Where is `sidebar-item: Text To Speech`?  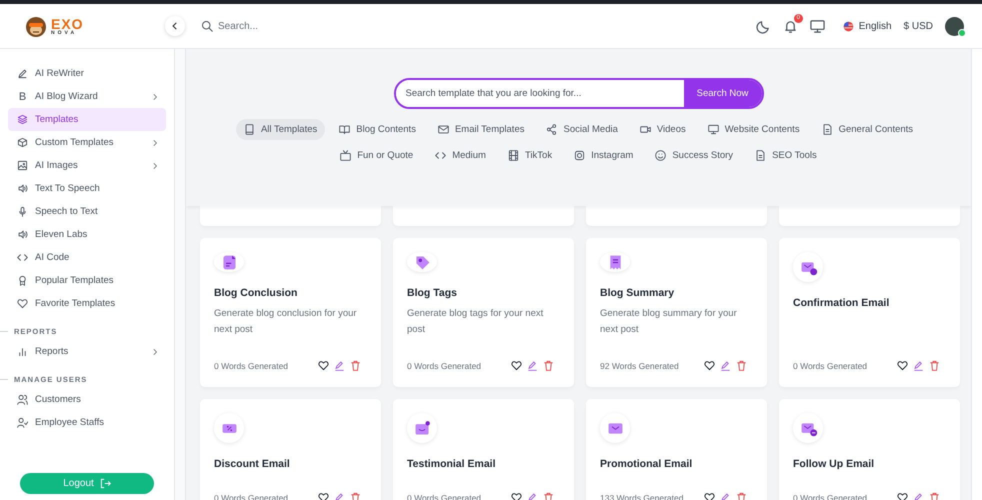 sidebar-item: Text To Speech is located at coordinates (87, 188).